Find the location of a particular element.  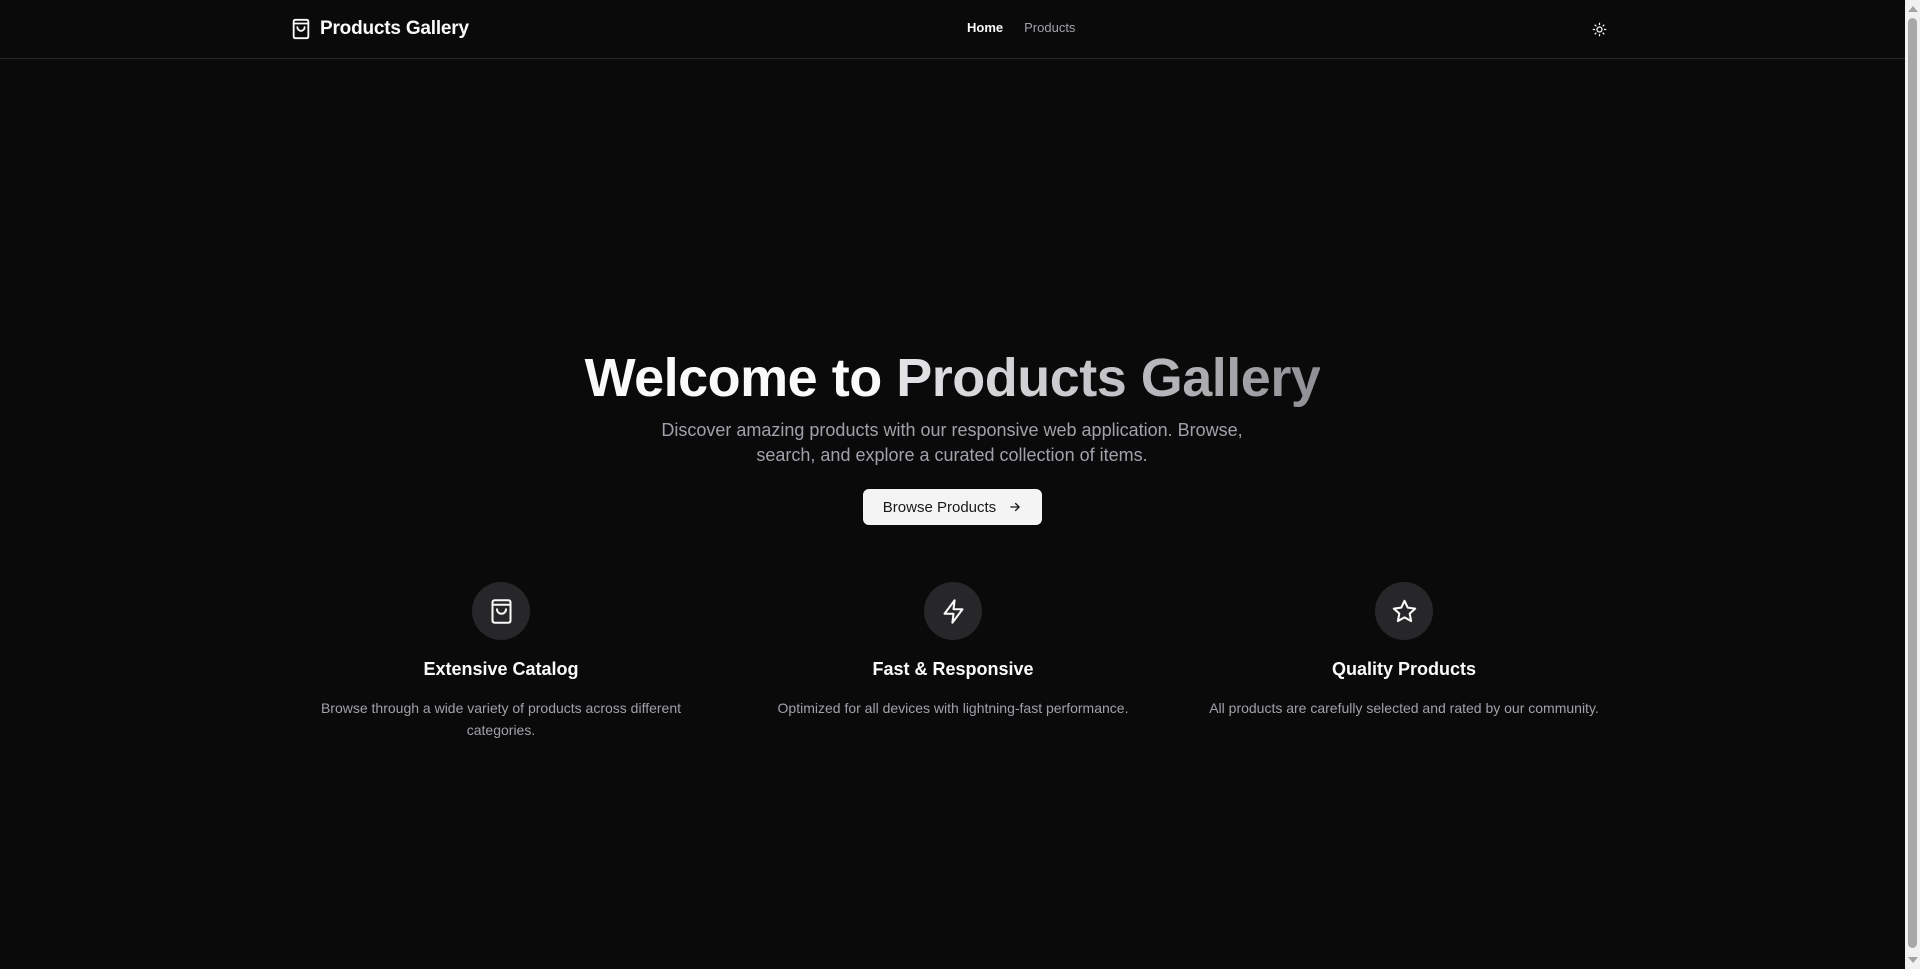

vertical-scrollbar is located at coordinates (1912, 484).